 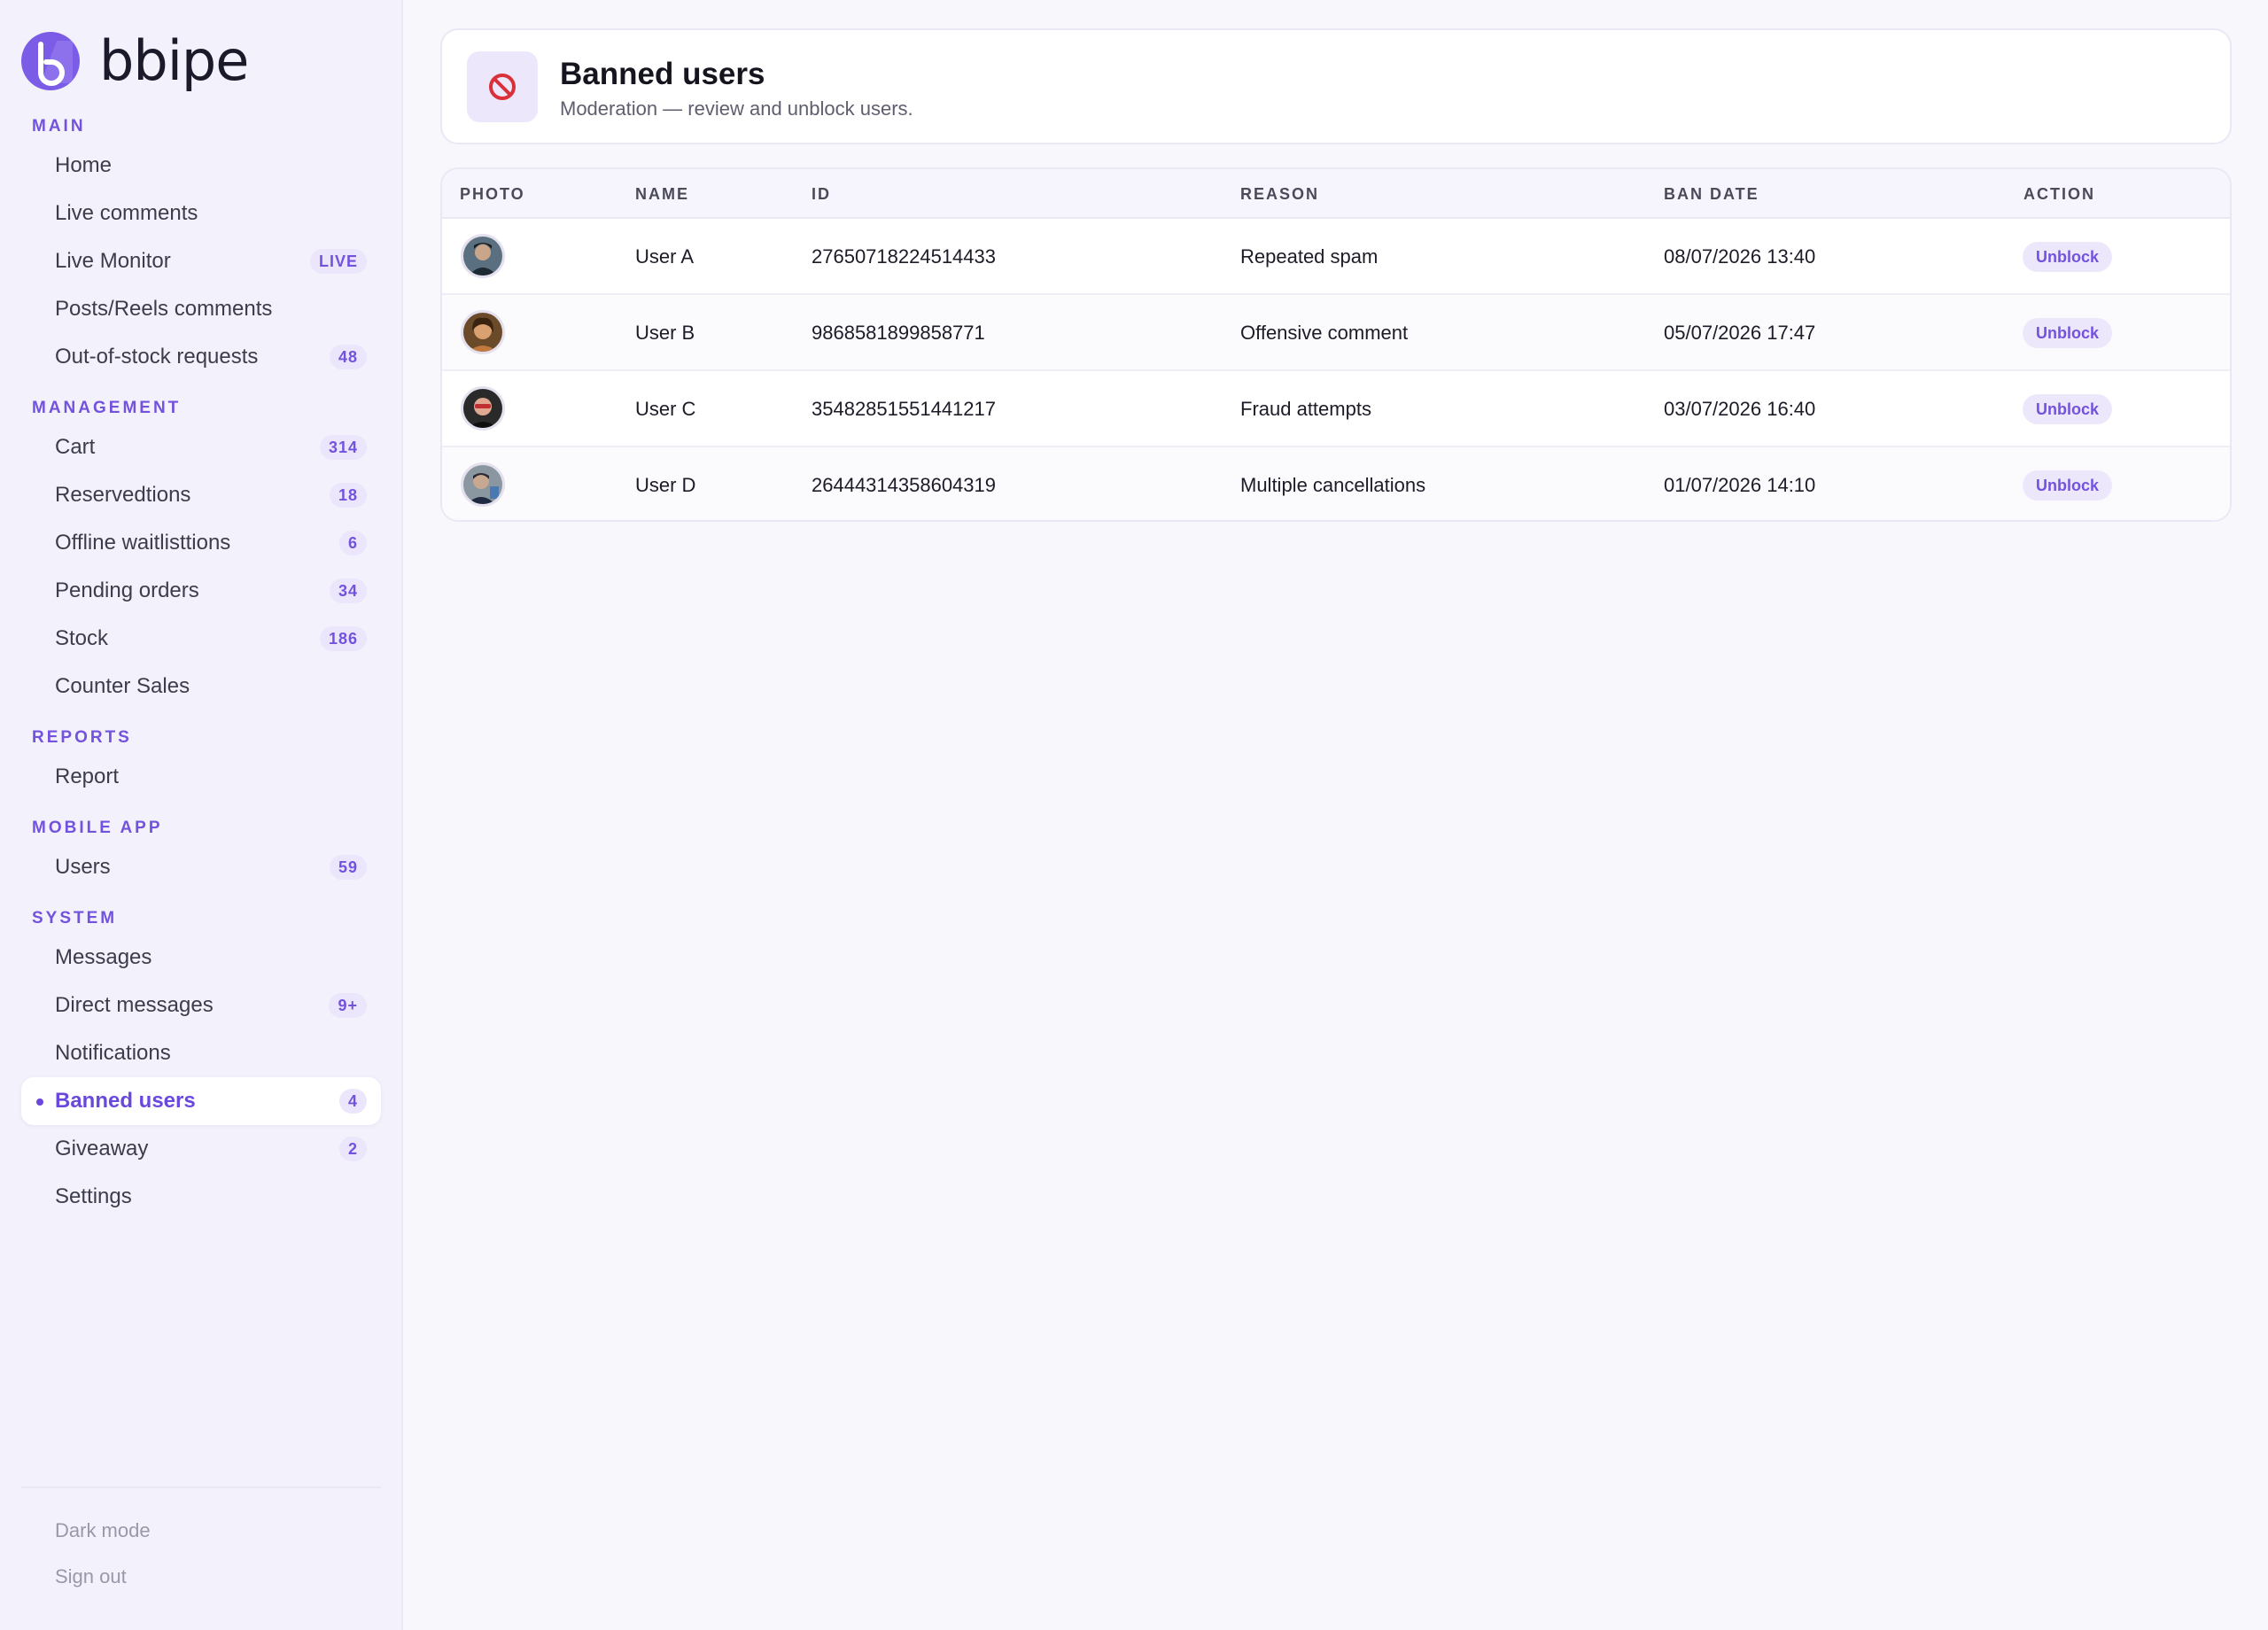 I want to click on ban-reason: Repeated spam, so click(x=1309, y=256).